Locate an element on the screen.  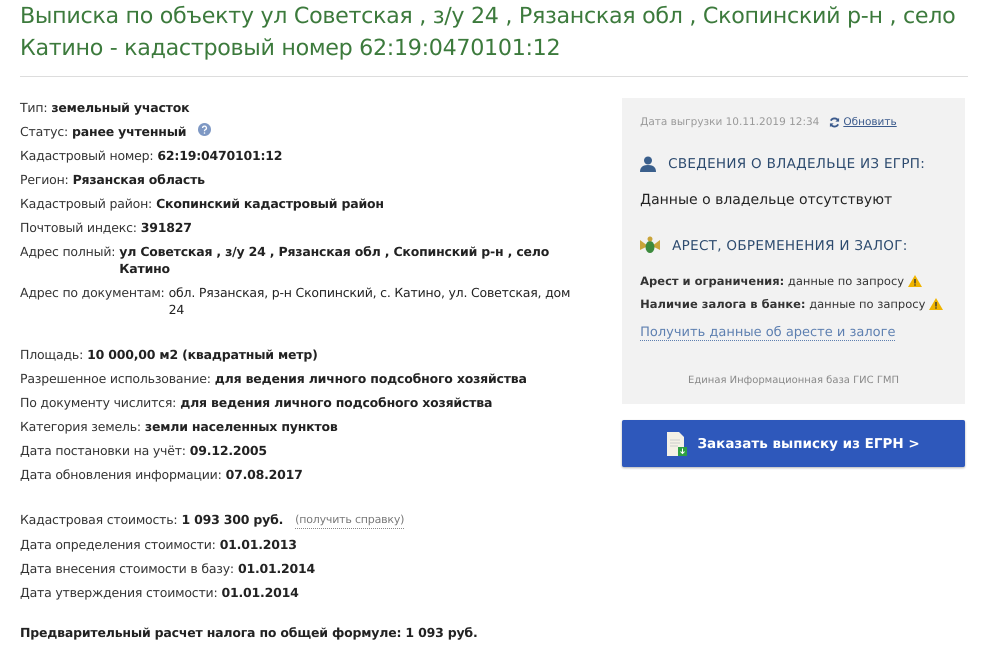
field-label: Адрес полный: is located at coordinates (68, 251).